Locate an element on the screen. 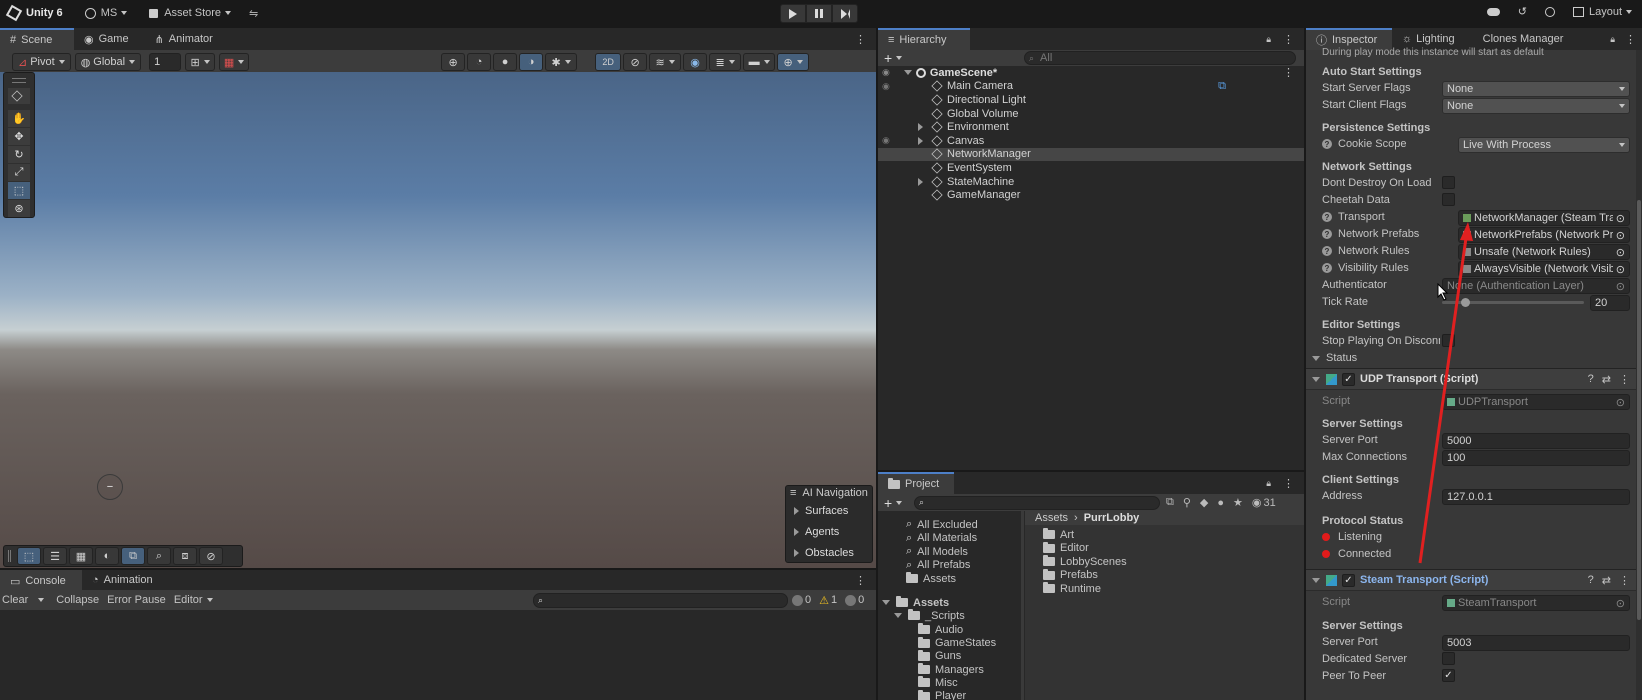 The image size is (1642, 700). tree-folder-item: Audio is located at coordinates (940, 630).